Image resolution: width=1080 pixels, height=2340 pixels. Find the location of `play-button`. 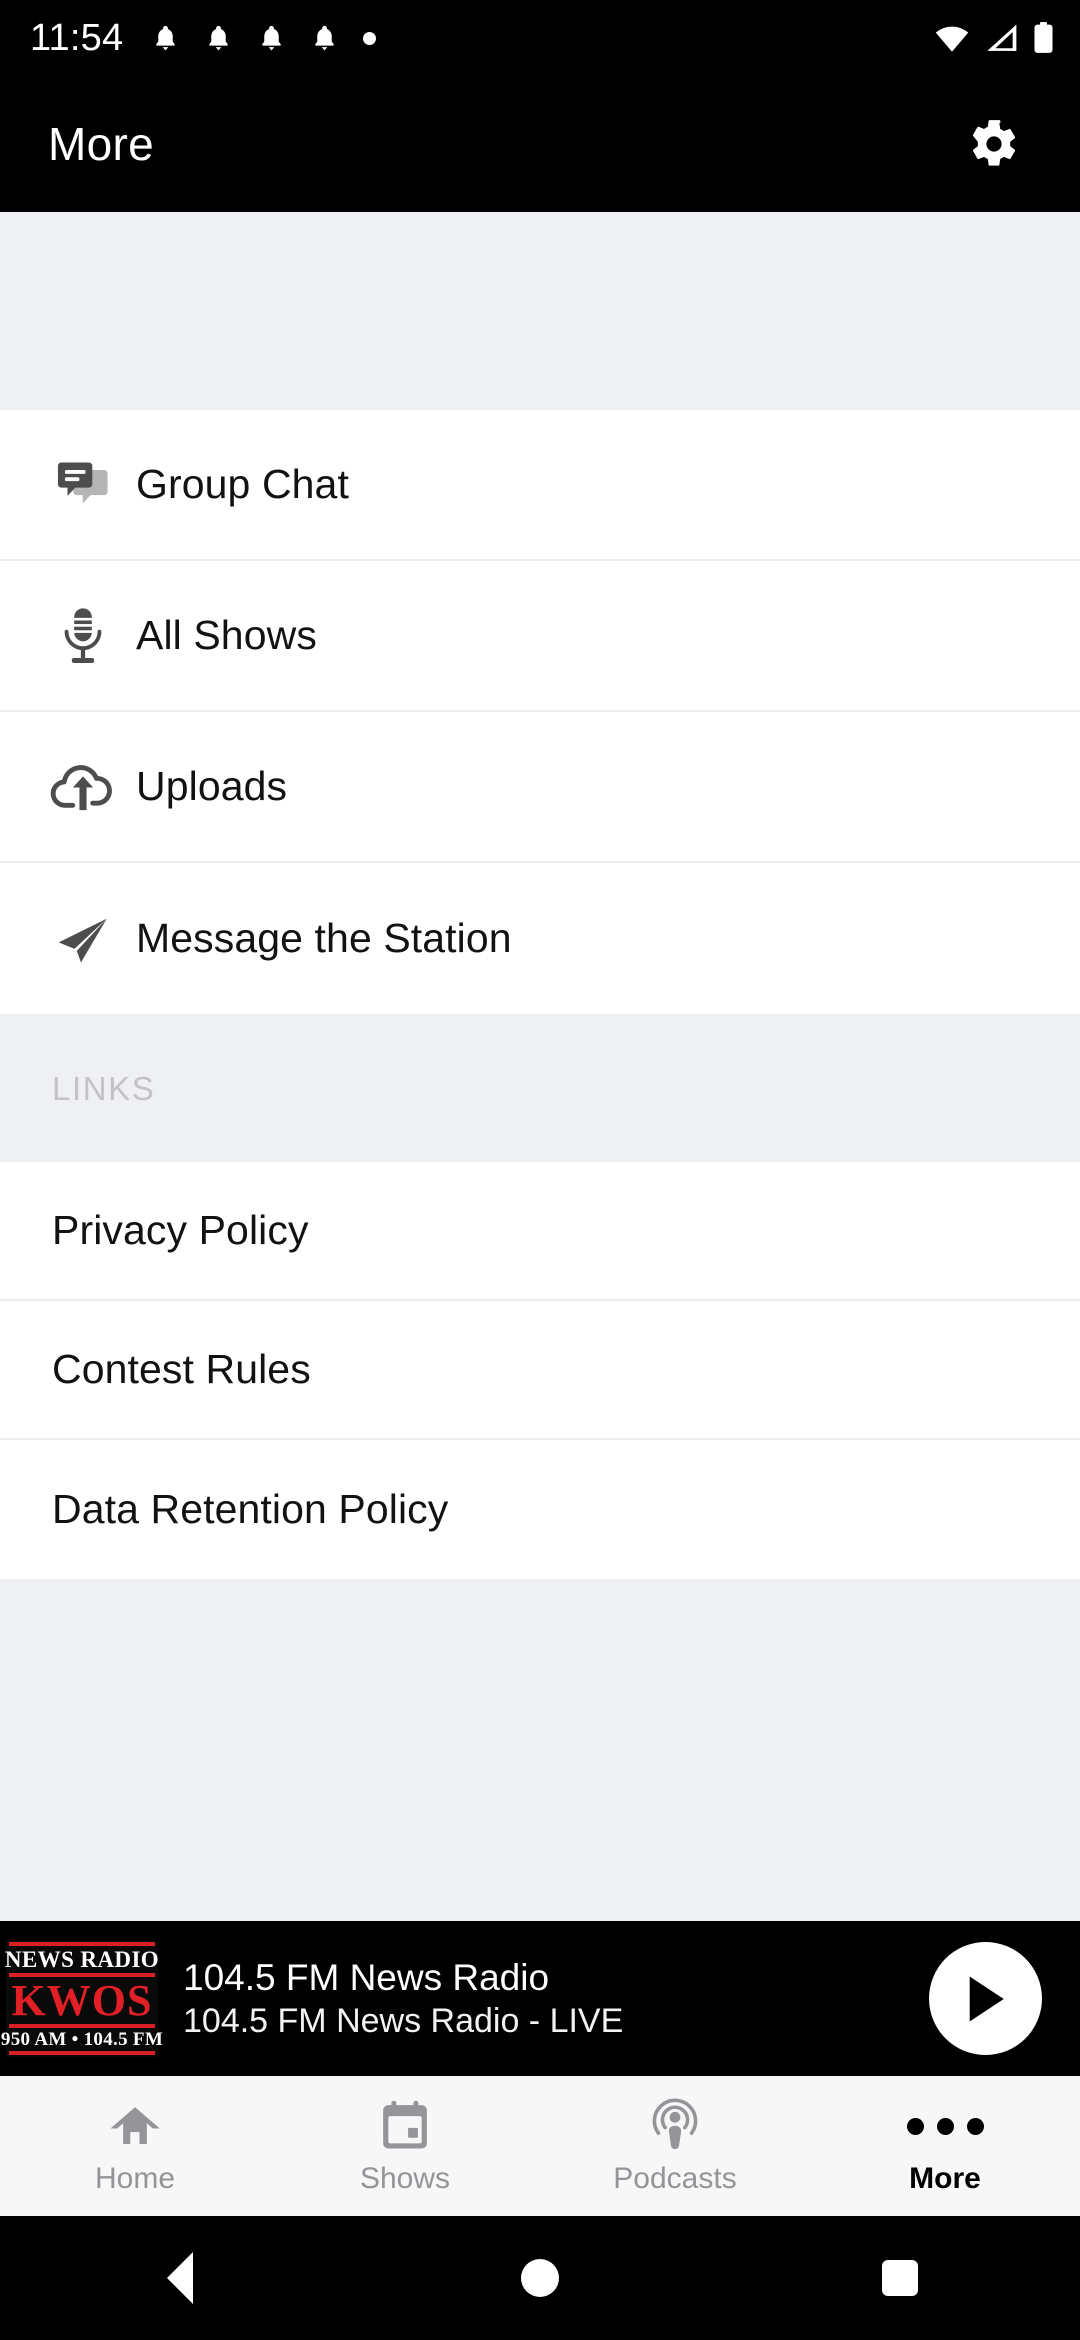

play-button is located at coordinates (985, 1998).